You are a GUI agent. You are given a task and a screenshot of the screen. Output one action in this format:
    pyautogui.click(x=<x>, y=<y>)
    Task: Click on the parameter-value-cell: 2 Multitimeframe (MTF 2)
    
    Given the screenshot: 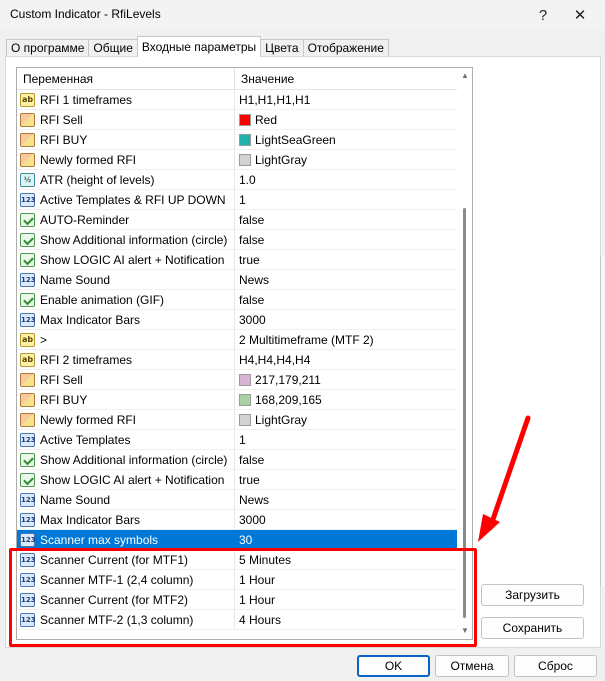 What is the action you would take?
    pyautogui.click(x=346, y=340)
    